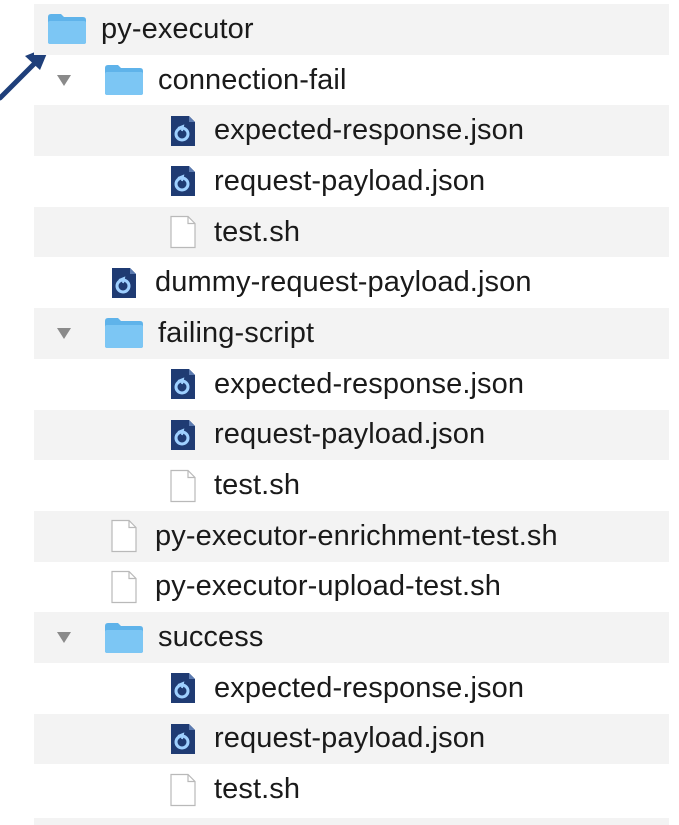 This screenshot has height=825, width=679. I want to click on tree-item-label: failing-script, so click(236, 332).